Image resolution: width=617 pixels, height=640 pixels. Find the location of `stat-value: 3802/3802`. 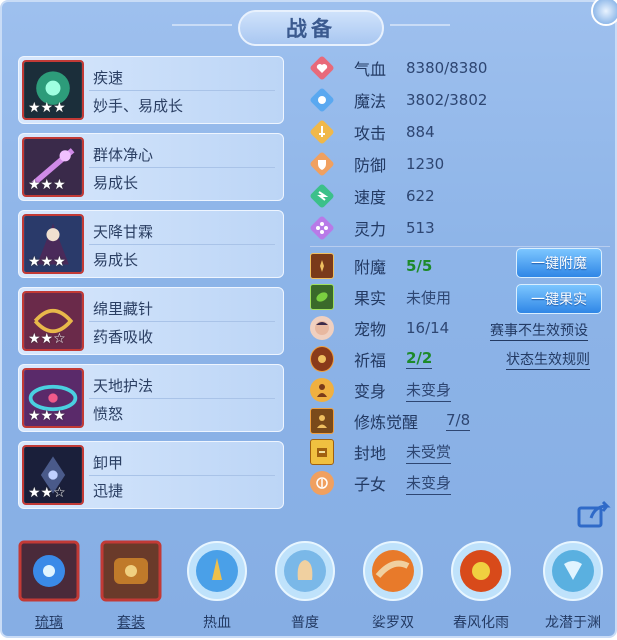

stat-value: 3802/3802 is located at coordinates (447, 100).